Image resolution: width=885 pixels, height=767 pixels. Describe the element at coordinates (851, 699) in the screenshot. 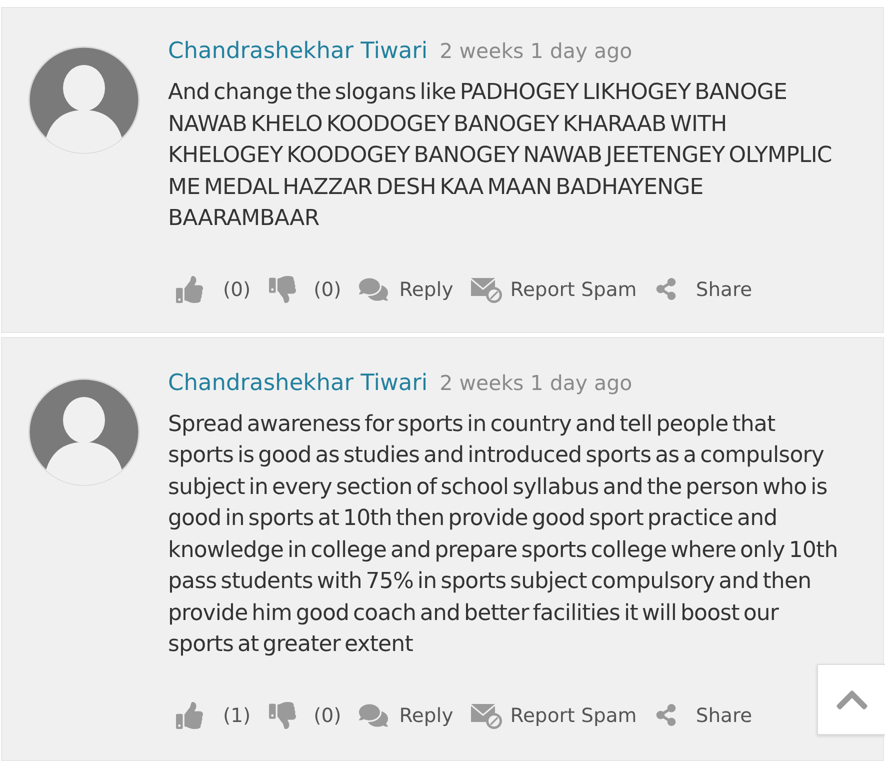

I see `scroll-to-top-button` at that location.